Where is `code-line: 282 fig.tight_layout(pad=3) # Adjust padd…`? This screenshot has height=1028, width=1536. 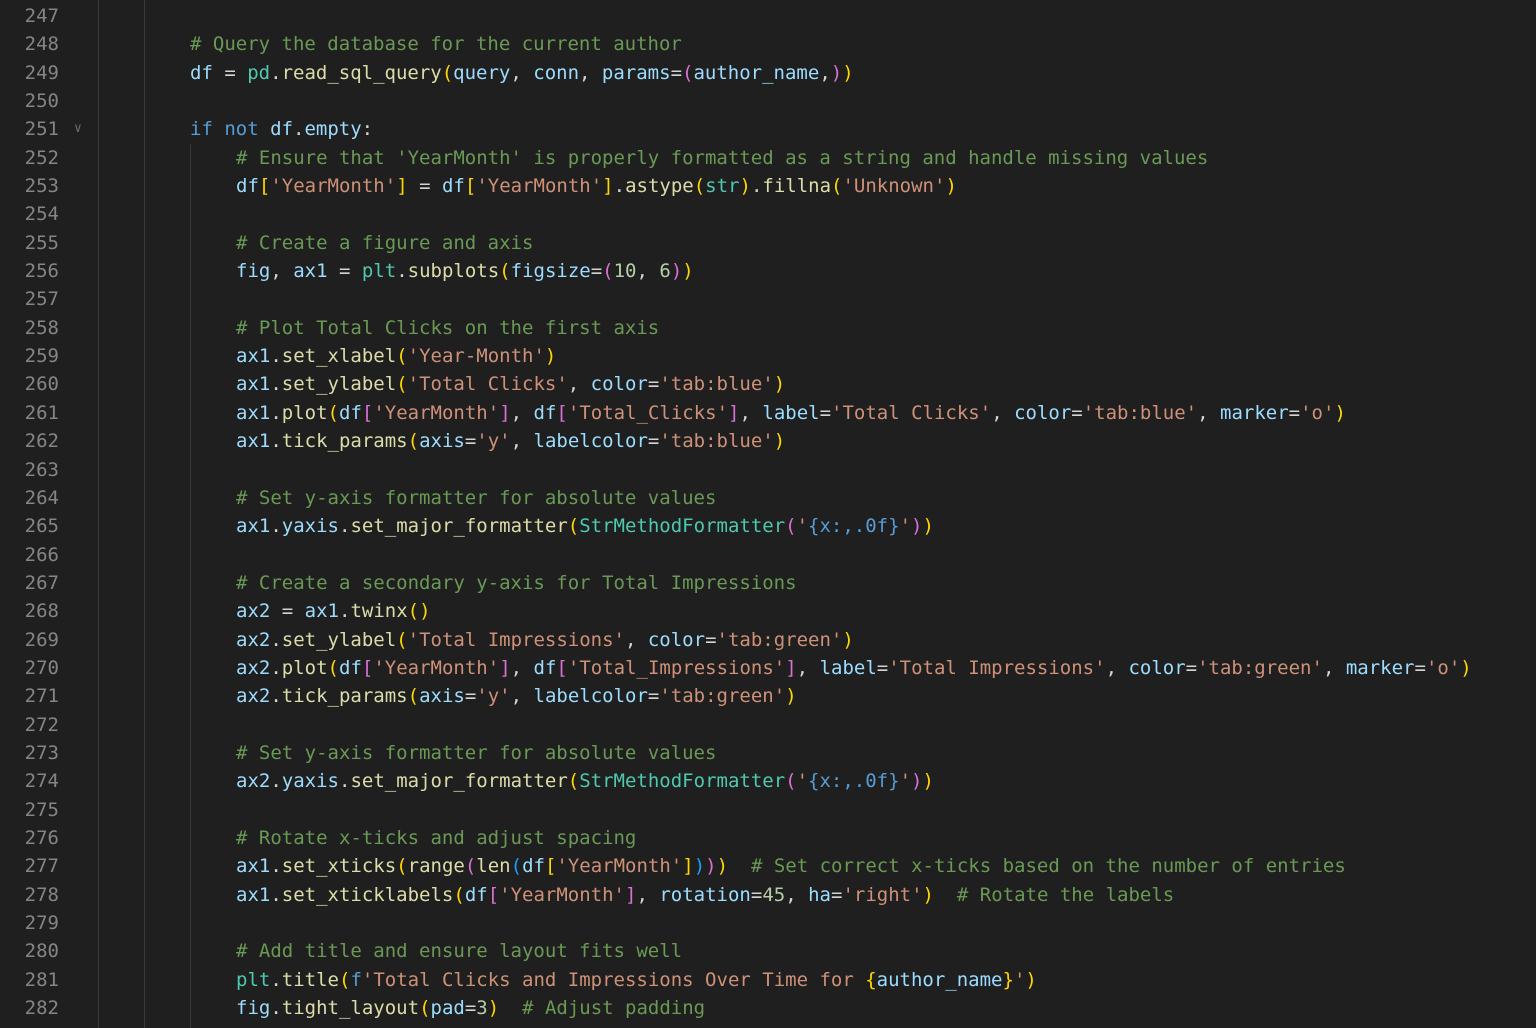
code-line: 282 fig.tight_layout(pad=3) # Adjust padd… is located at coordinates (768, 1008).